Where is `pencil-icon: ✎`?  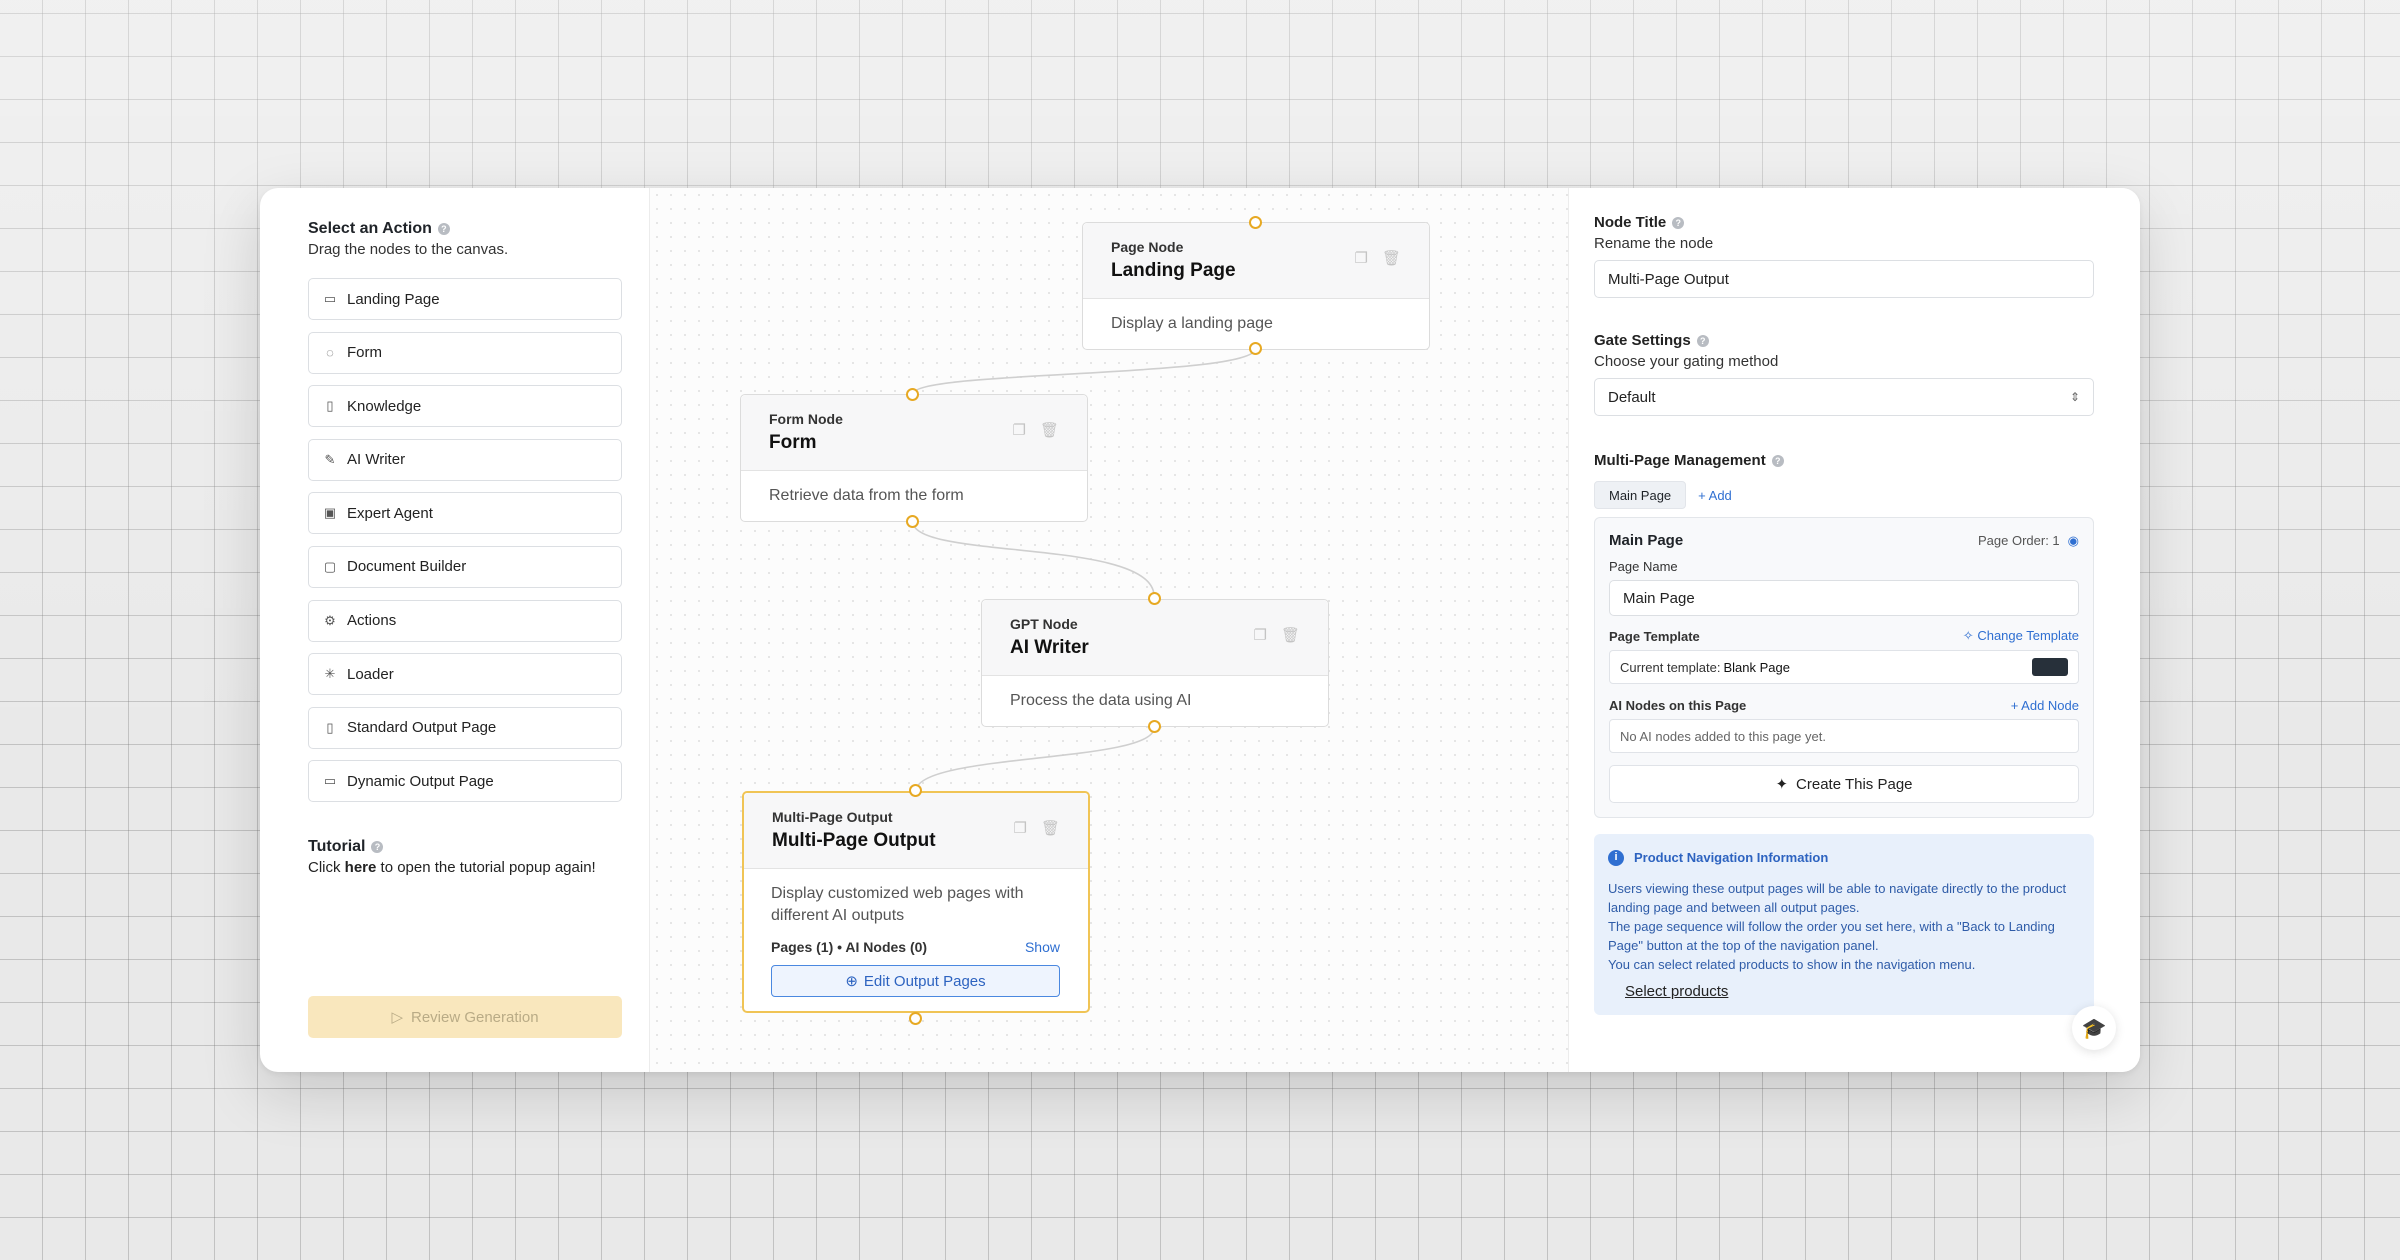 pencil-icon: ✎ is located at coordinates (330, 459).